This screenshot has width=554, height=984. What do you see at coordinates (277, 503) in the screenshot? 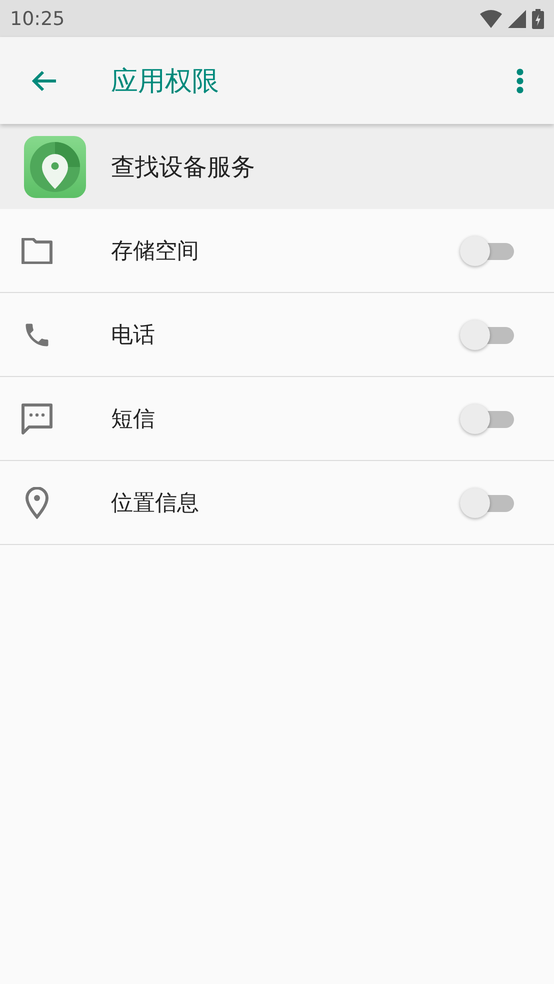
I see `permission-row: 位置信息` at bounding box center [277, 503].